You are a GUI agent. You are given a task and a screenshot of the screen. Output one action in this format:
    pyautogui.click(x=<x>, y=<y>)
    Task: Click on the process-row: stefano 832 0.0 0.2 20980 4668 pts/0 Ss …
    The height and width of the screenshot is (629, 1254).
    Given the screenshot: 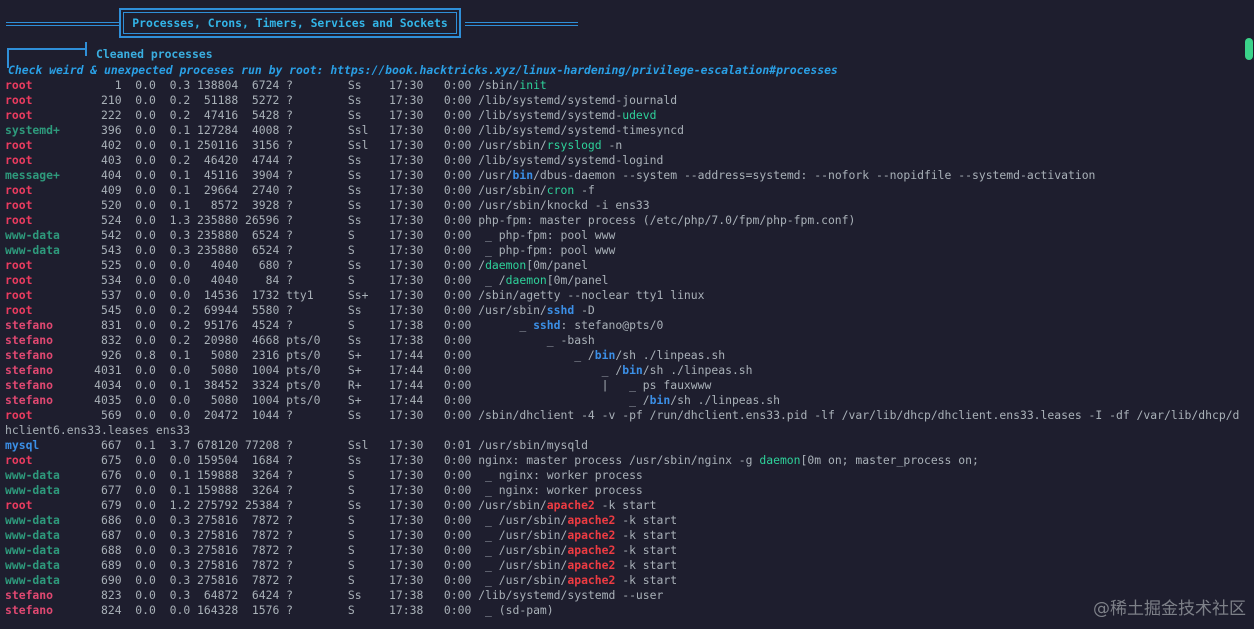 What is the action you would take?
    pyautogui.click(x=622, y=340)
    